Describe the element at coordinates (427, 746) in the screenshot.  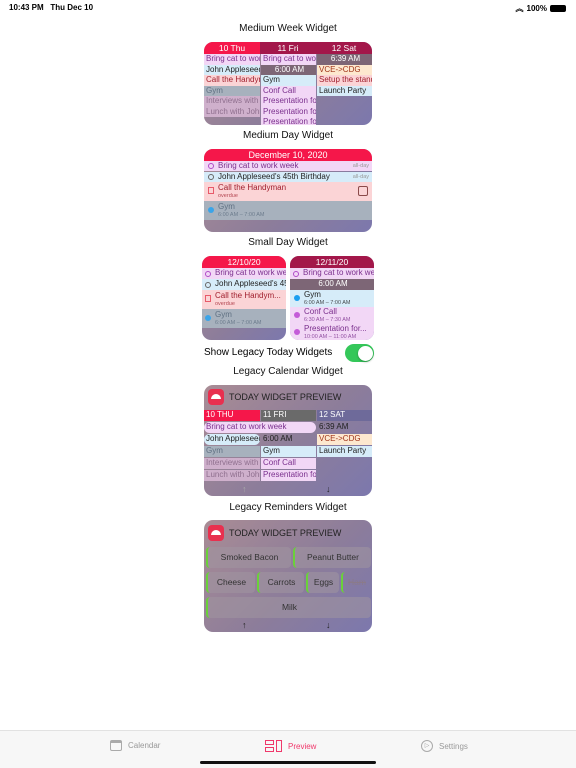
I see `settings-icon: ▷` at that location.